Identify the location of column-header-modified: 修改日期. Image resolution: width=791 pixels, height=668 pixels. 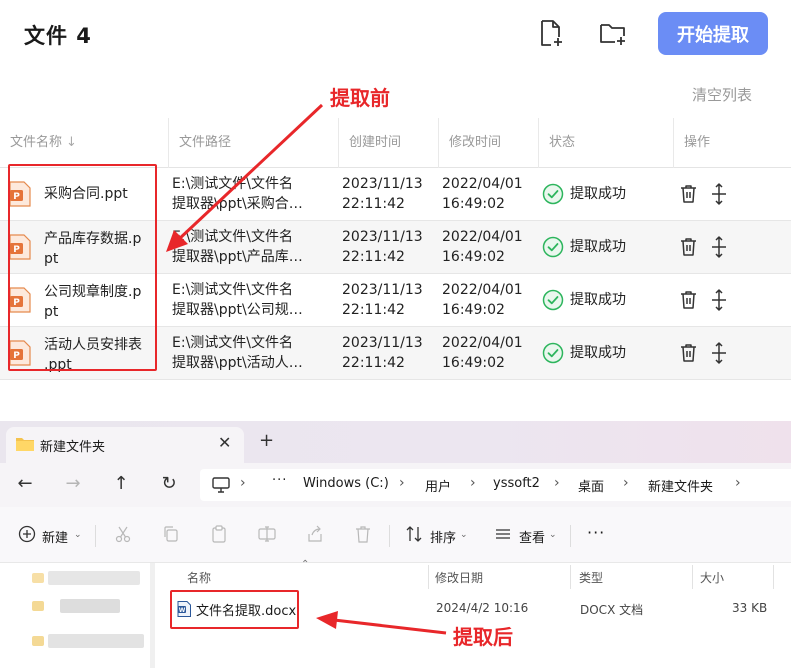
(459, 577).